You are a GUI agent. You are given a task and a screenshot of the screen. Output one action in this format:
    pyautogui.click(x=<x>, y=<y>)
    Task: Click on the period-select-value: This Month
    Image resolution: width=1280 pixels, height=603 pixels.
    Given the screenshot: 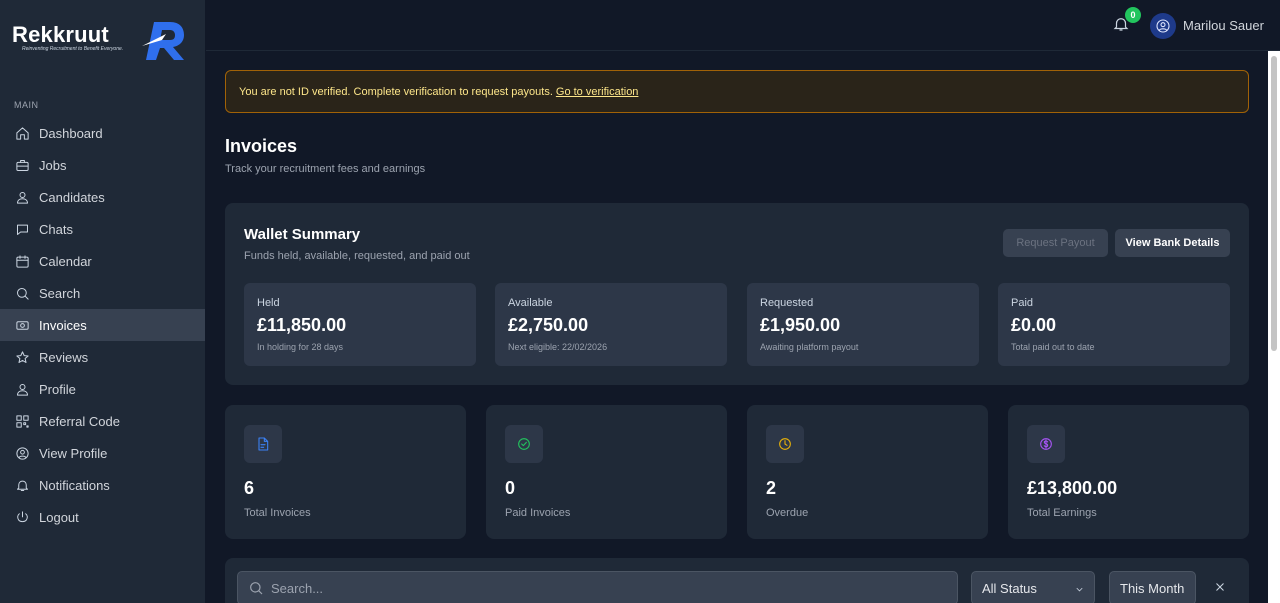 What is the action you would take?
    pyautogui.click(x=1152, y=588)
    